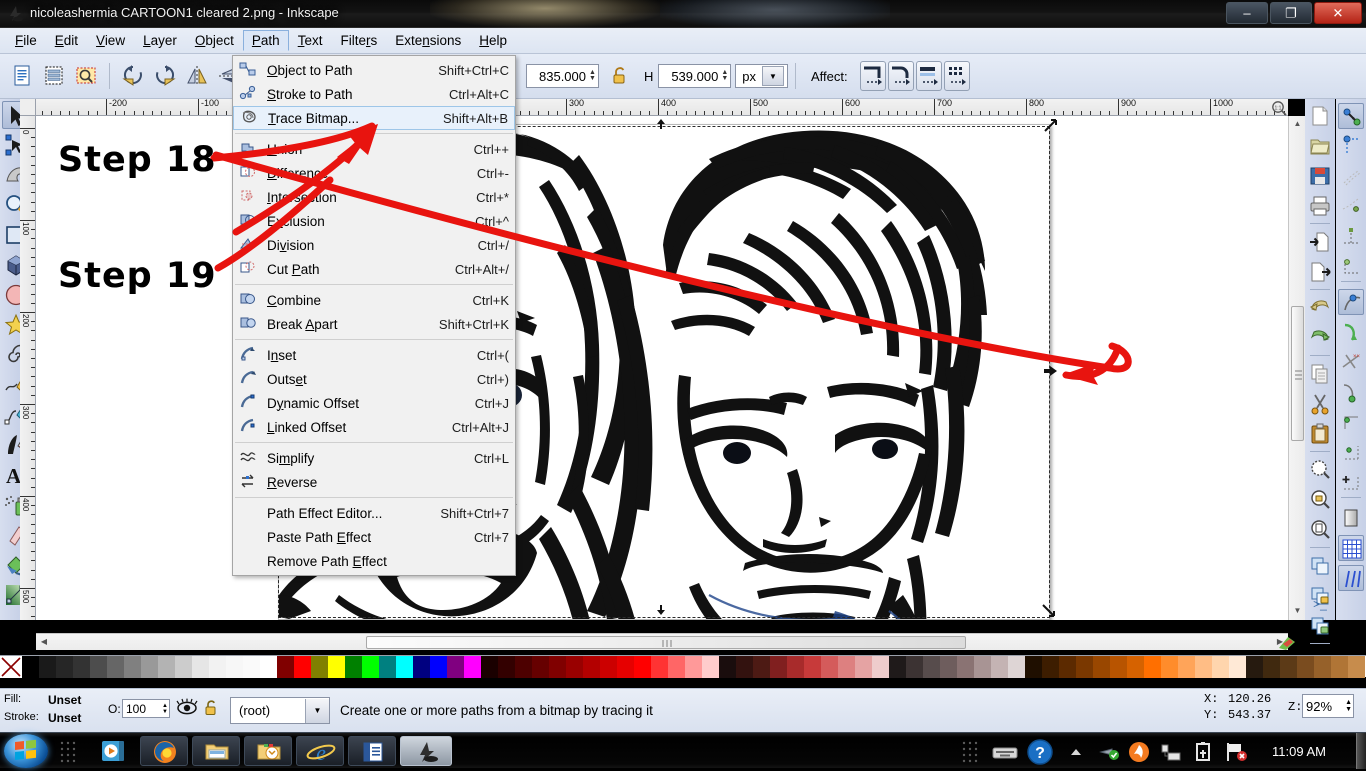 This screenshot has width=1366, height=771. Describe the element at coordinates (1320, 404) in the screenshot. I see `cut-icon` at that location.